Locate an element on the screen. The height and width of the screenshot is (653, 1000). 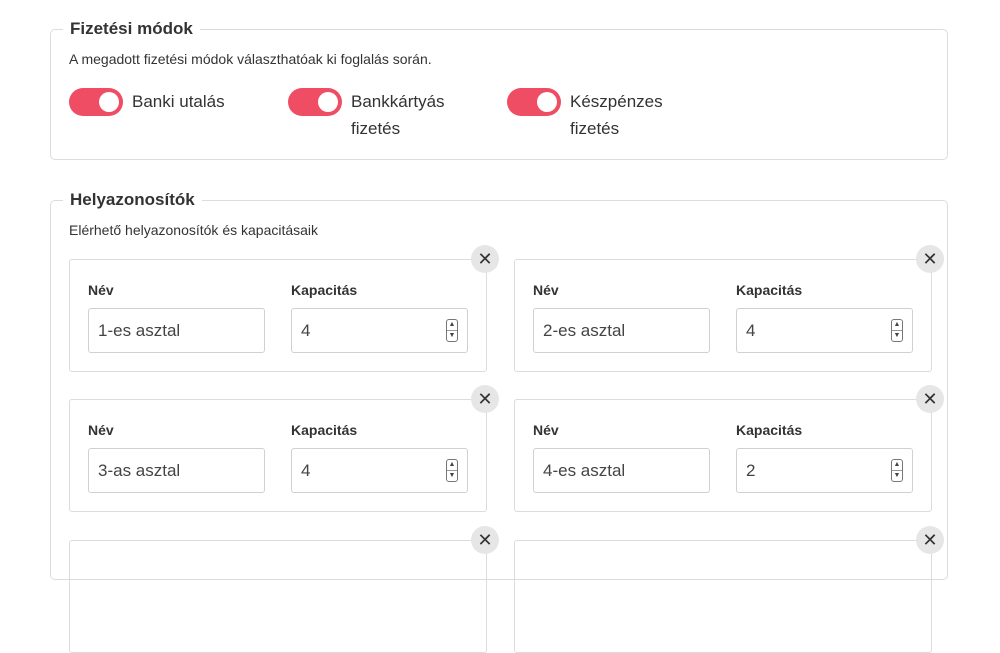
card-payment-toggle is located at coordinates (315, 102).